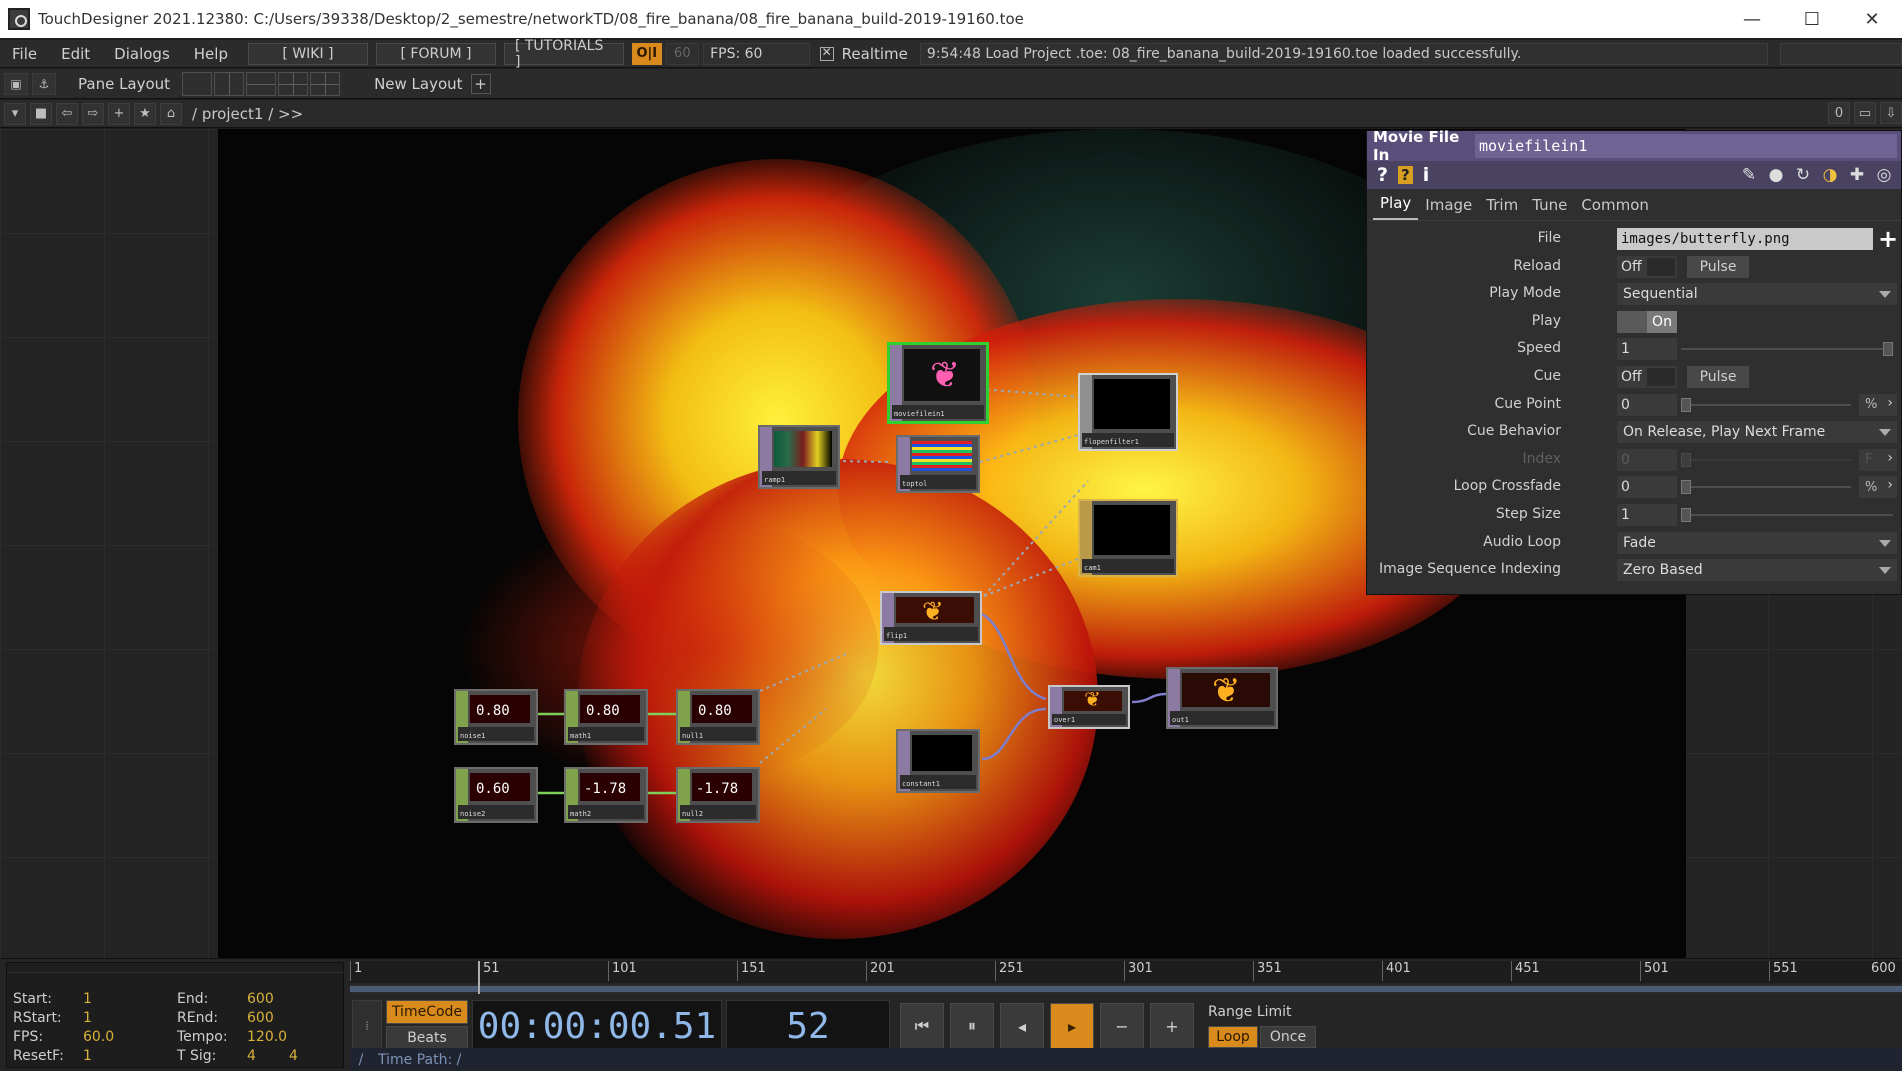  Describe the element at coordinates (98, 1037) in the screenshot. I see `fps-value: 60.0` at that location.